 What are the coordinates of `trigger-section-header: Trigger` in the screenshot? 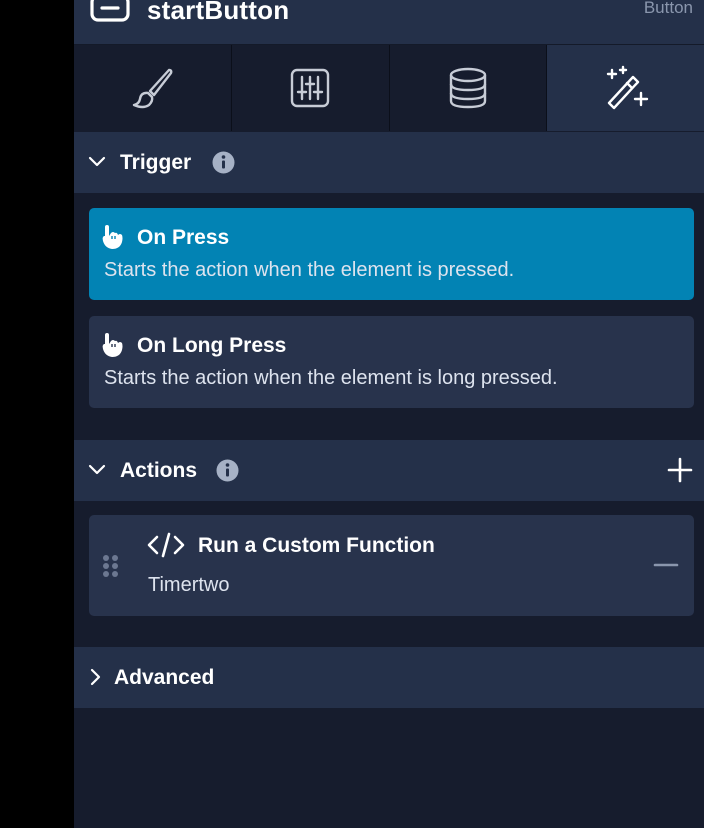 It's located at (389, 162).